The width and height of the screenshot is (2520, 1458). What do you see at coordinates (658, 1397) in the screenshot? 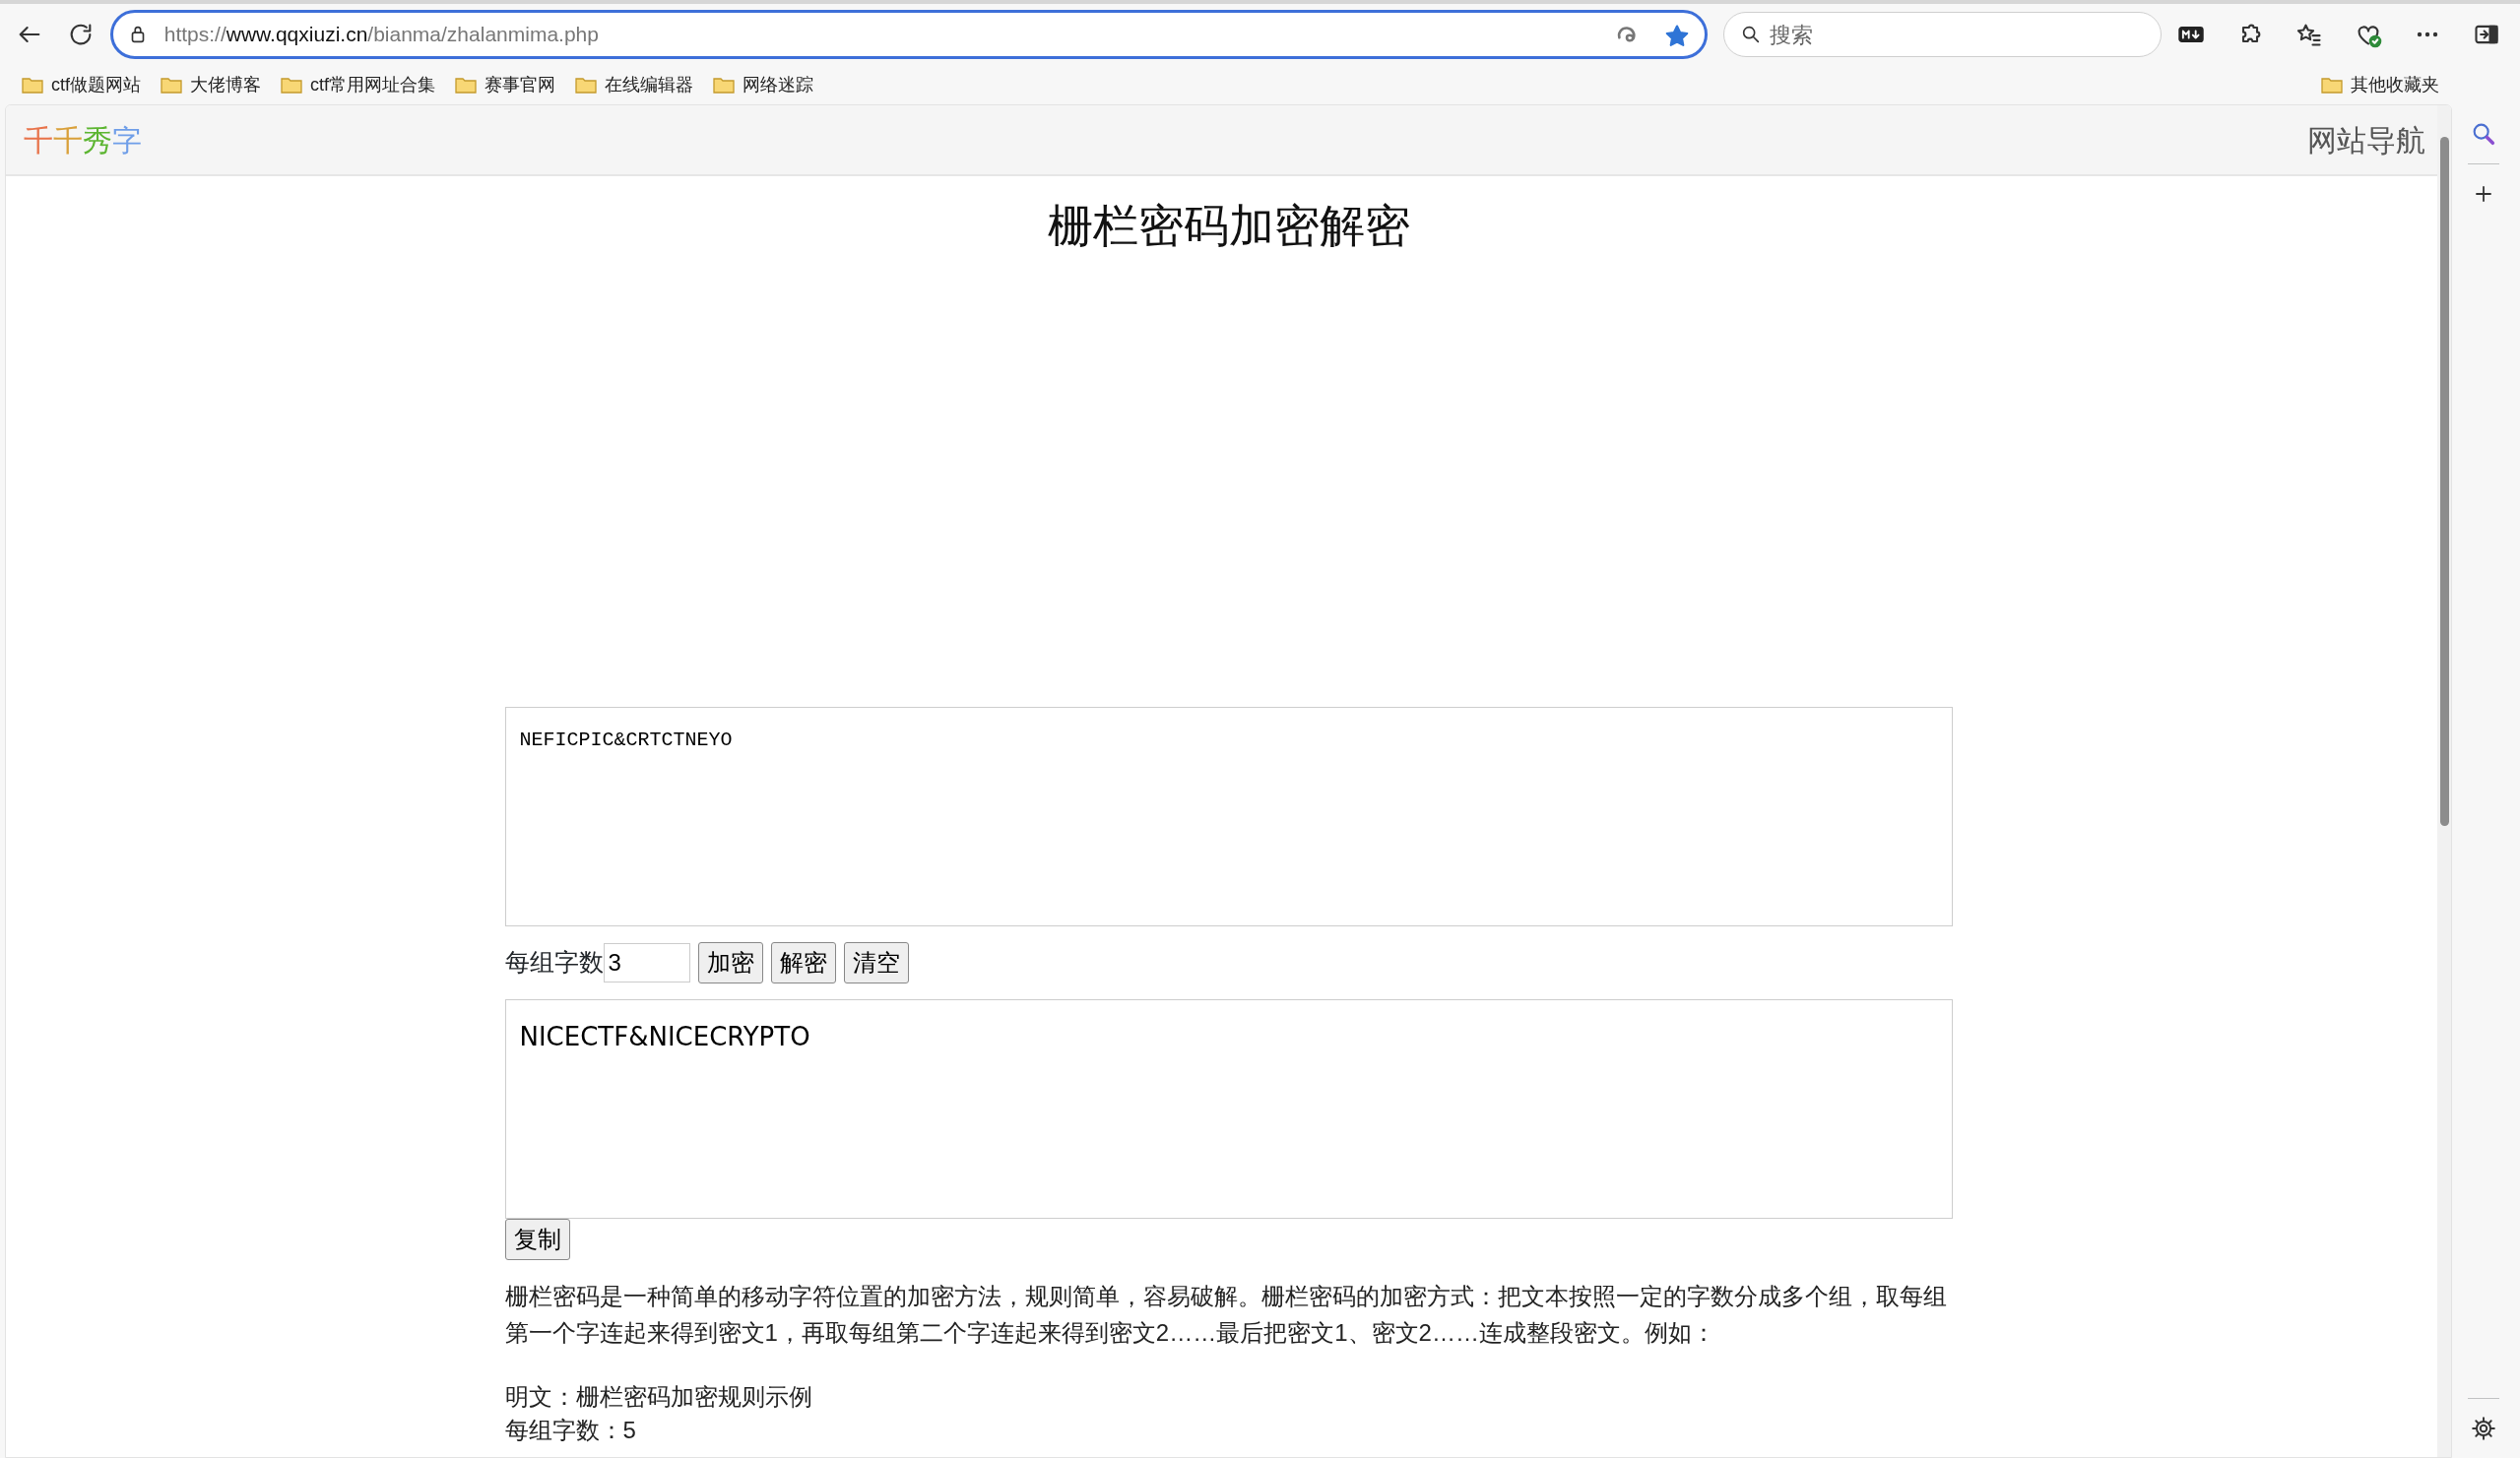
I see `example-text: 明文：栅栏密码加密规则示例` at bounding box center [658, 1397].